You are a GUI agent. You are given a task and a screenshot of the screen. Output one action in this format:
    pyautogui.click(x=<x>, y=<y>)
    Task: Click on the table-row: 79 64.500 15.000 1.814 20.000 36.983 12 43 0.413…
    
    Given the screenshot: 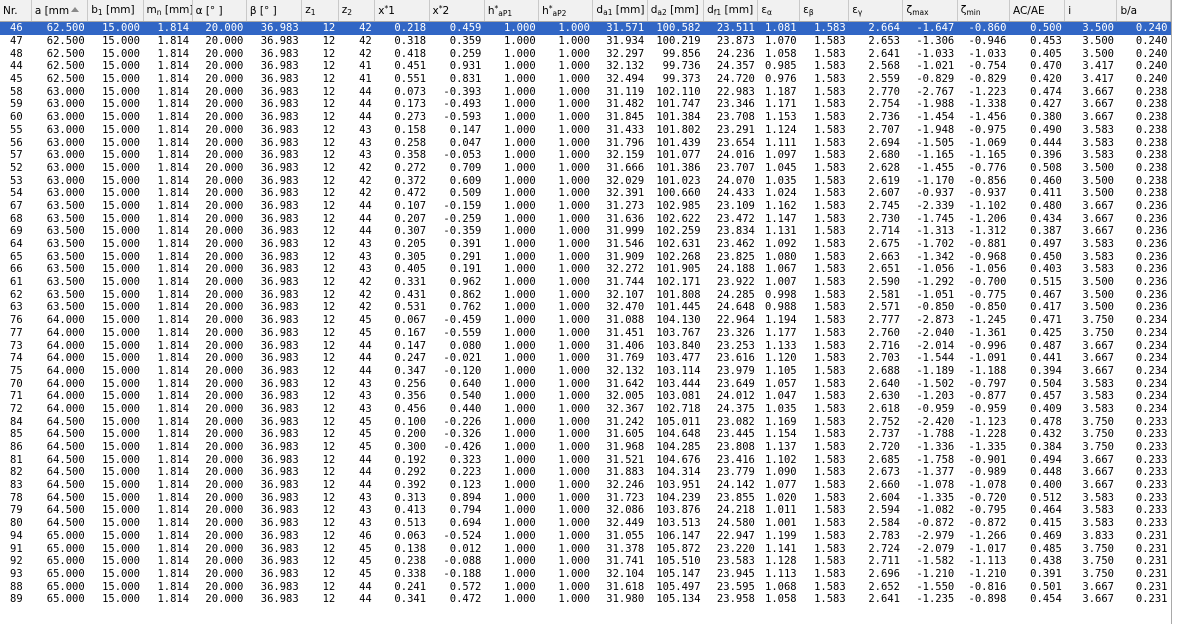 What is the action you would take?
    pyautogui.click(x=585, y=510)
    